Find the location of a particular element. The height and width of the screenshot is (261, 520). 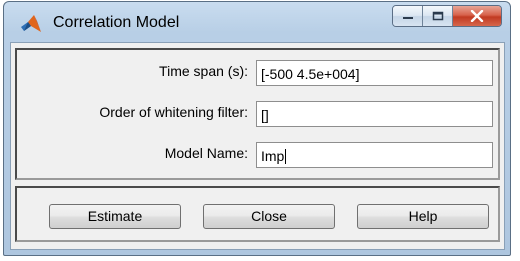

matlab-logo-icon is located at coordinates (31, 24).